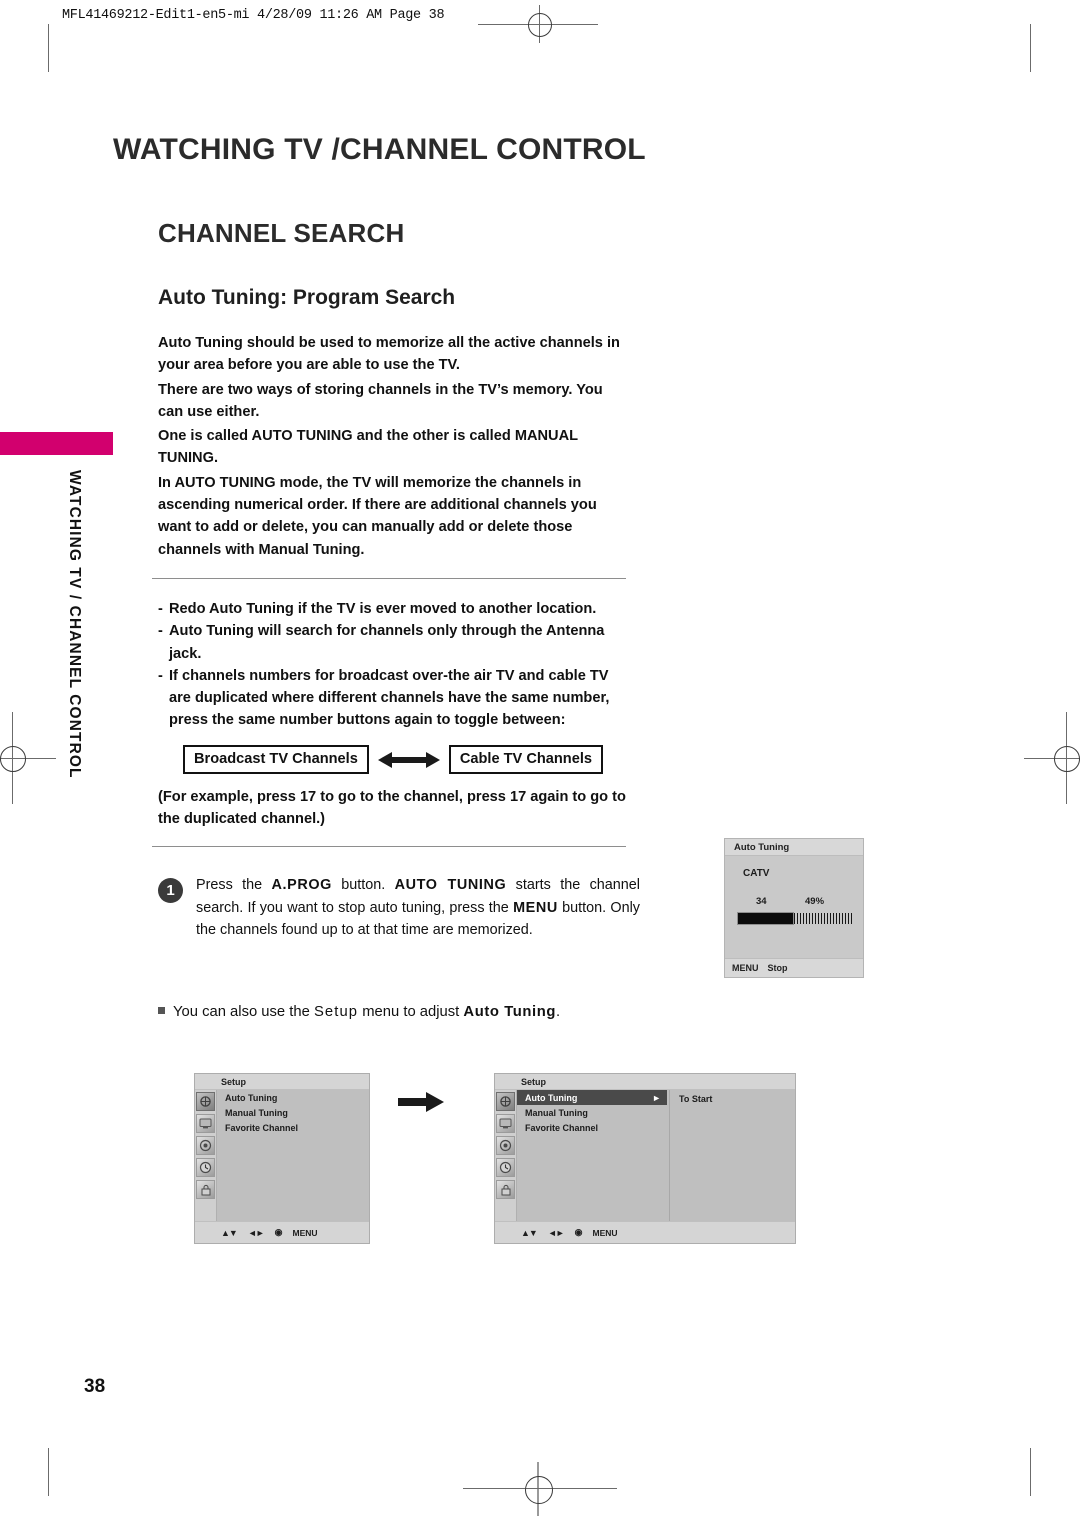 This screenshot has height=1516, width=1080. I want to click on crop-line-left-vertical-bottom, so click(48, 1472).